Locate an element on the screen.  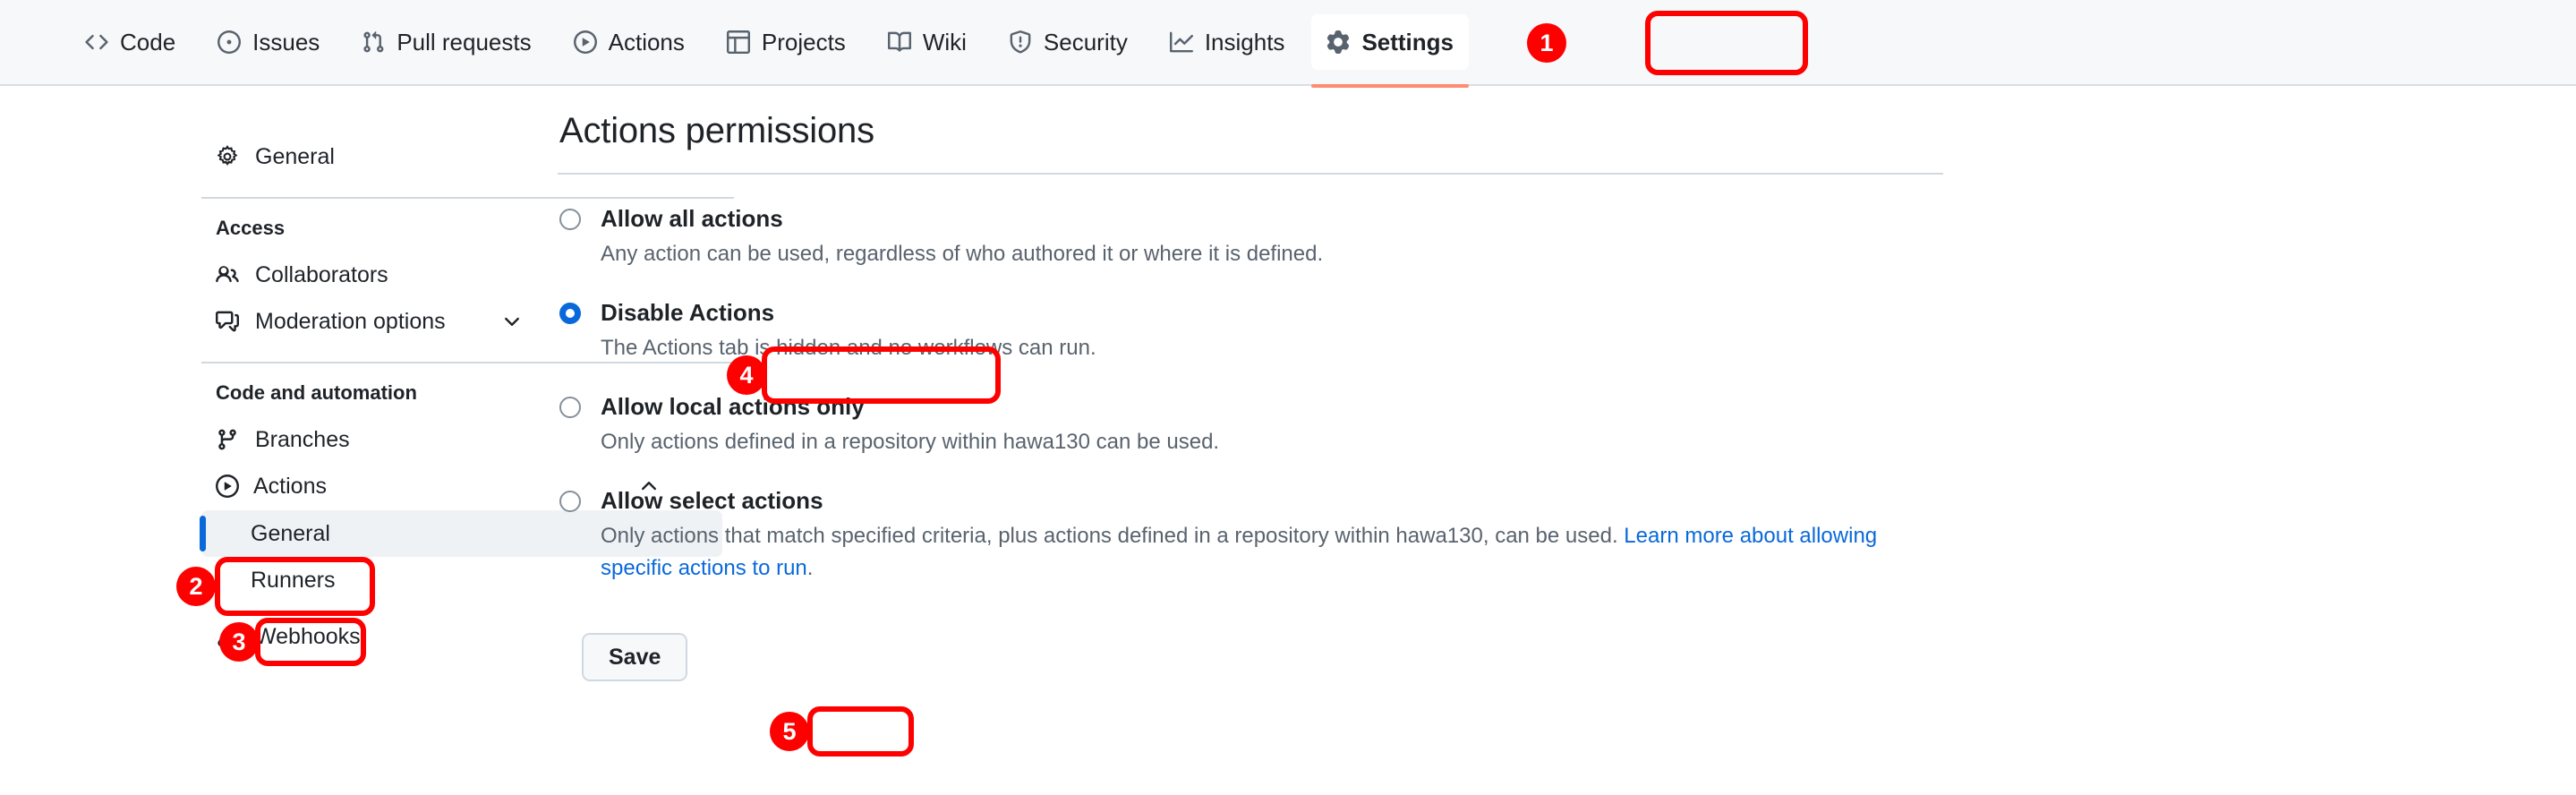
git-branch-icon is located at coordinates (228, 439).